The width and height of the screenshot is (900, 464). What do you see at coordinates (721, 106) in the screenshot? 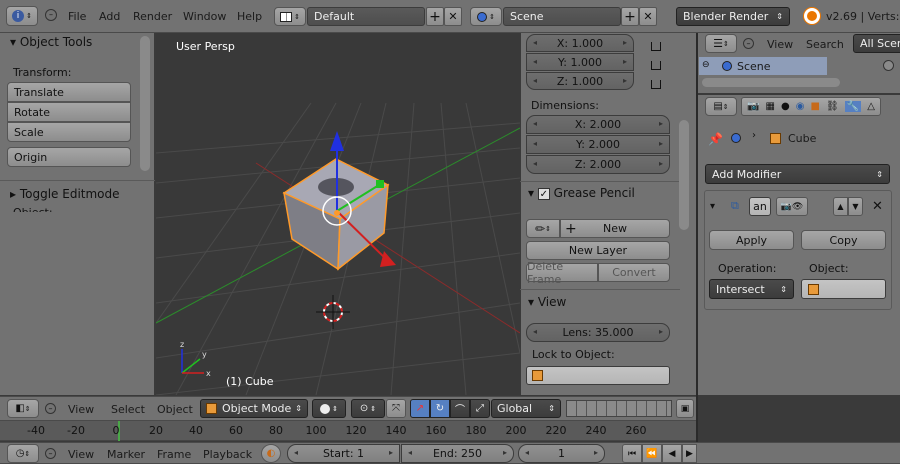
I see `properties-editor-type-button: ▤ ⇕` at bounding box center [721, 106].